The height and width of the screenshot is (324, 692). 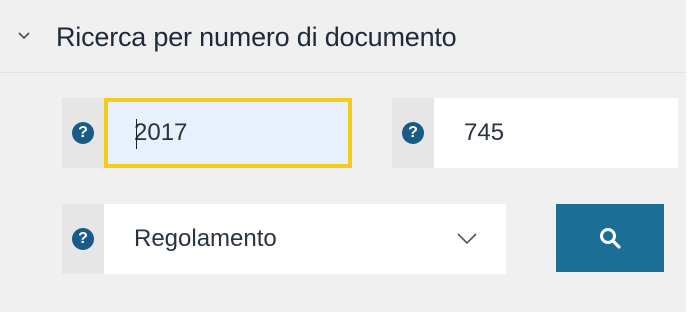 I want to click on number-value: 745, so click(x=484, y=132).